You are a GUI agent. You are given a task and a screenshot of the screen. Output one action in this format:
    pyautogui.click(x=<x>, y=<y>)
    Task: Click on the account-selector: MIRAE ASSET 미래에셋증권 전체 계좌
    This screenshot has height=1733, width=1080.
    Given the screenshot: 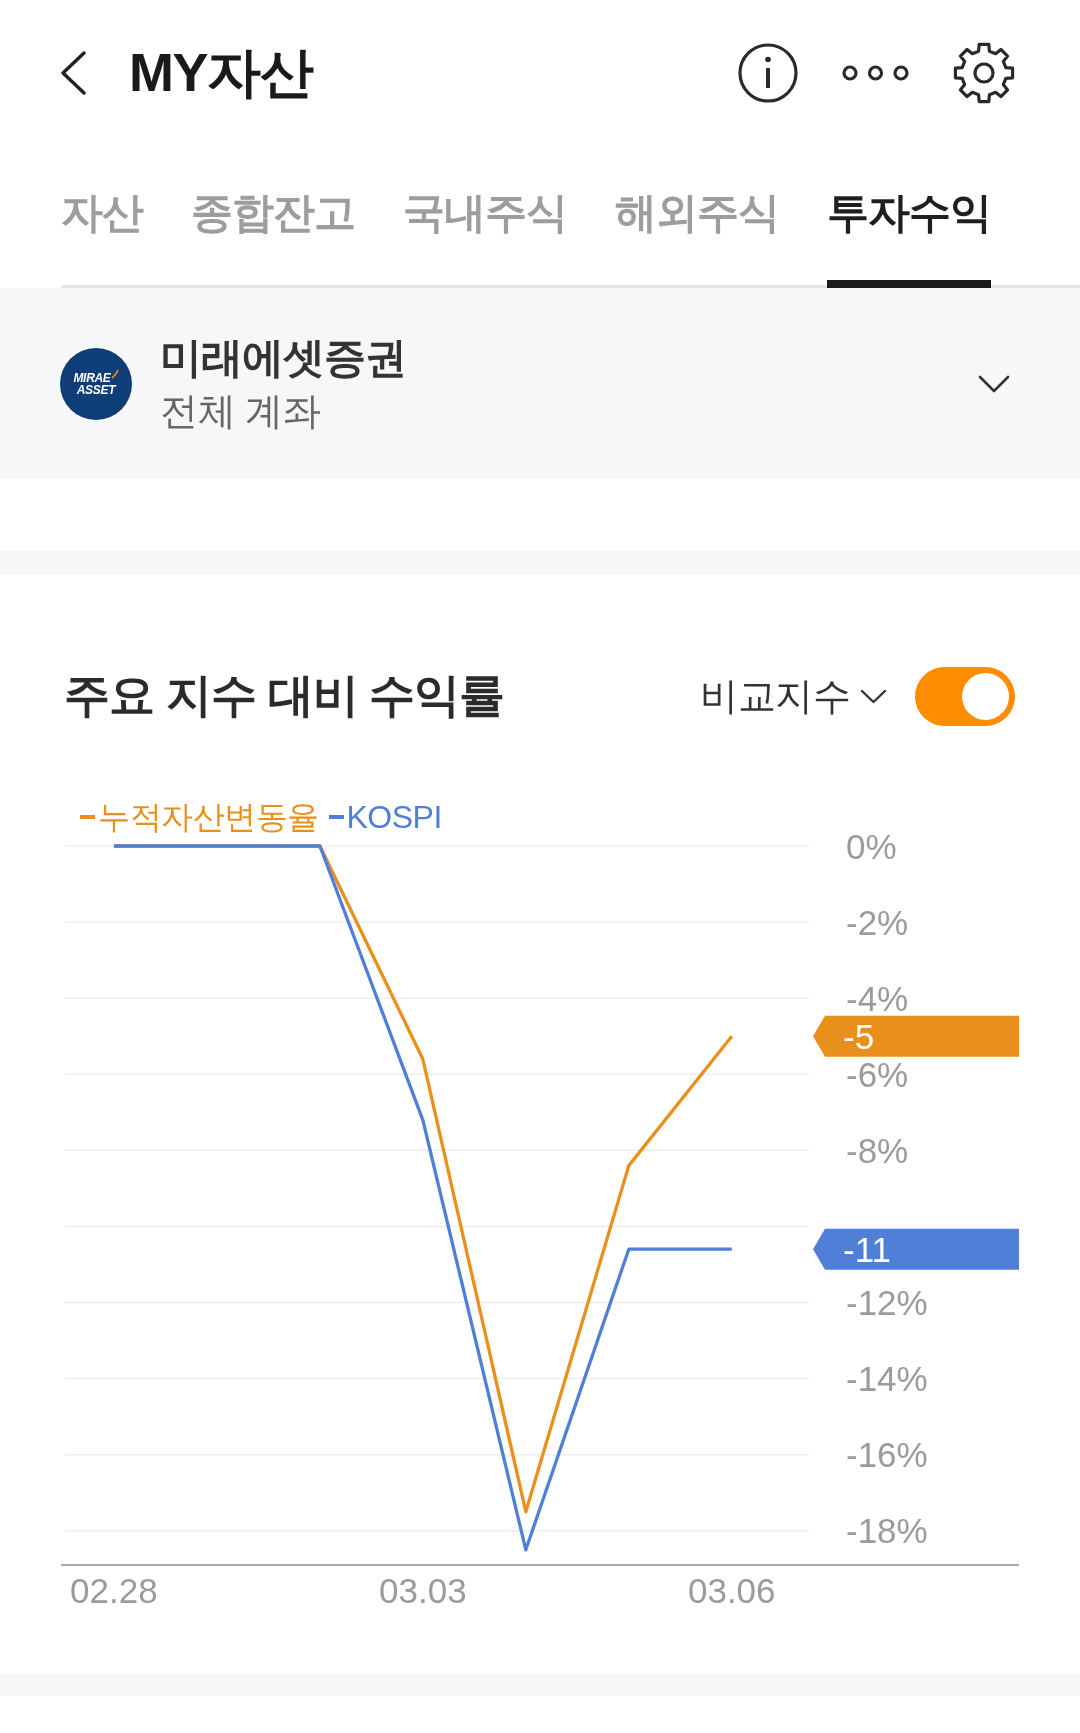 What is the action you would take?
    pyautogui.click(x=540, y=383)
    